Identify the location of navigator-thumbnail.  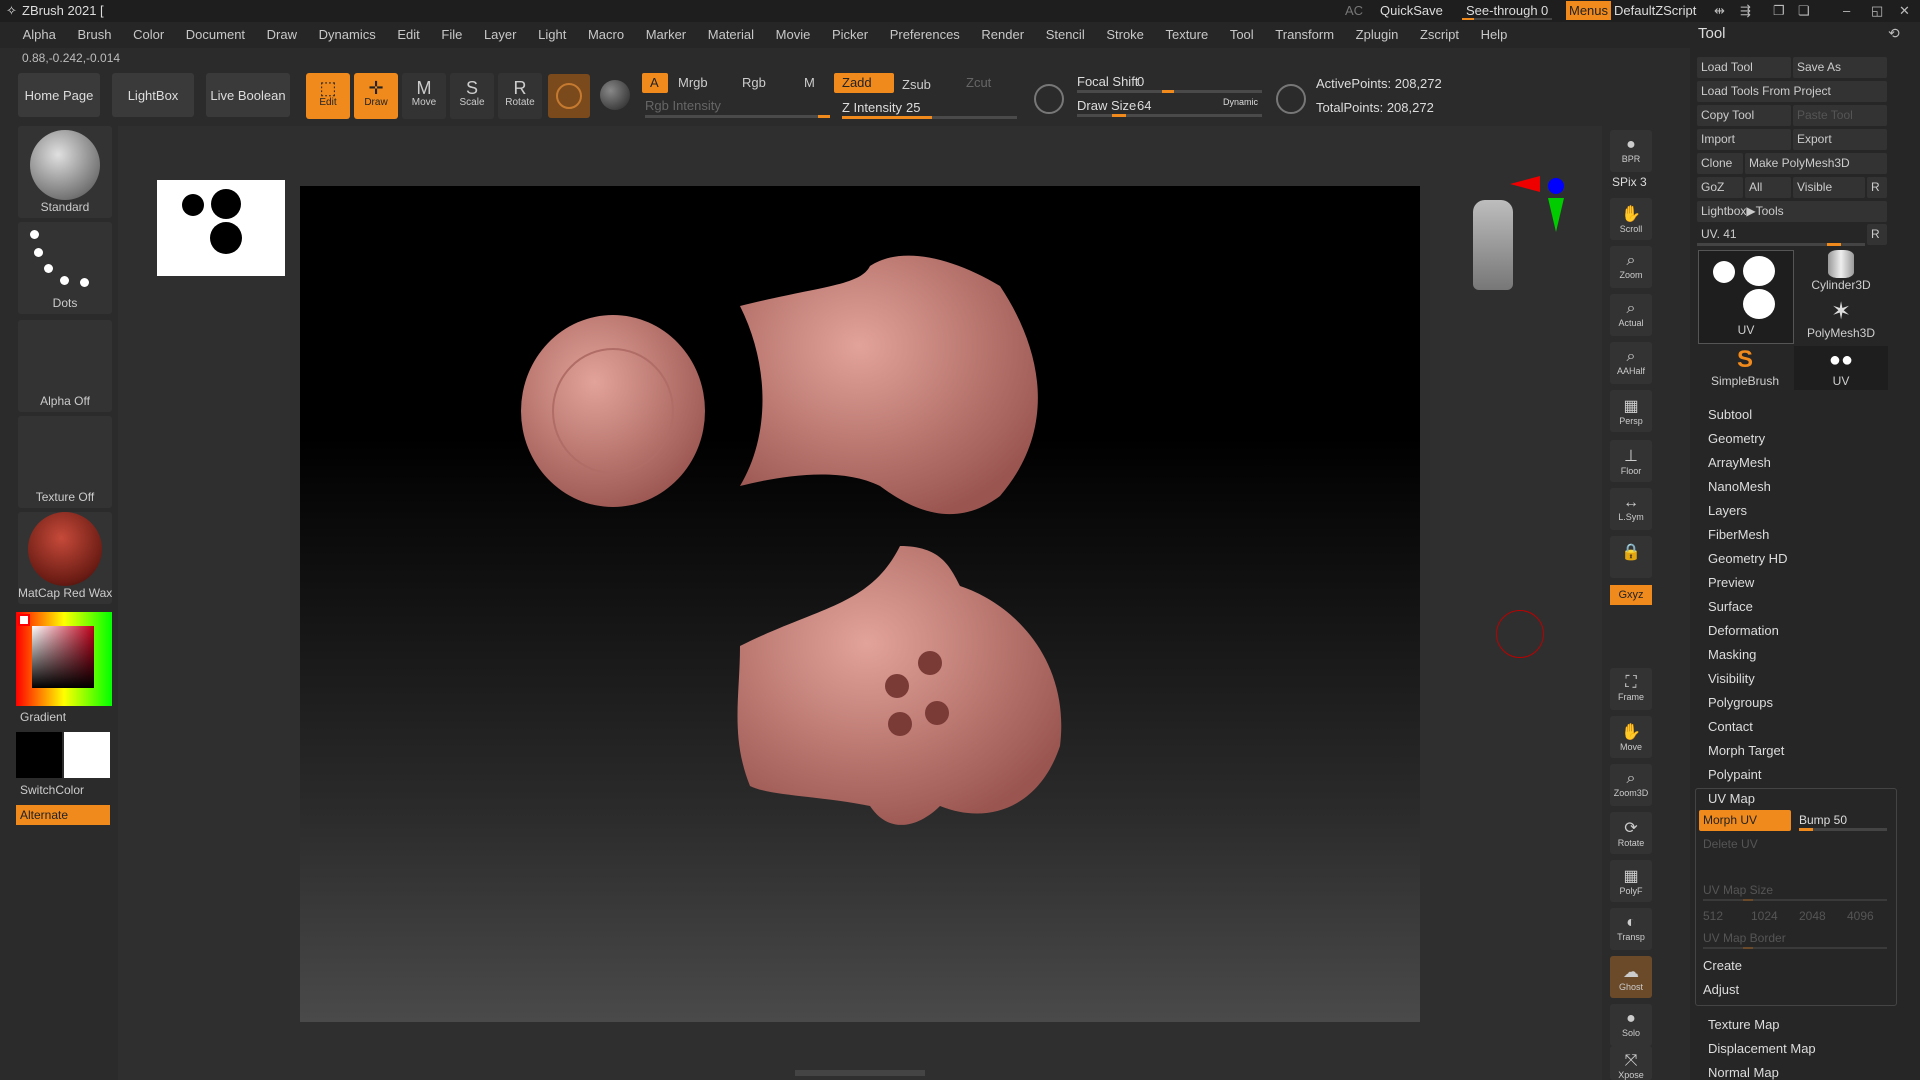
(221, 228).